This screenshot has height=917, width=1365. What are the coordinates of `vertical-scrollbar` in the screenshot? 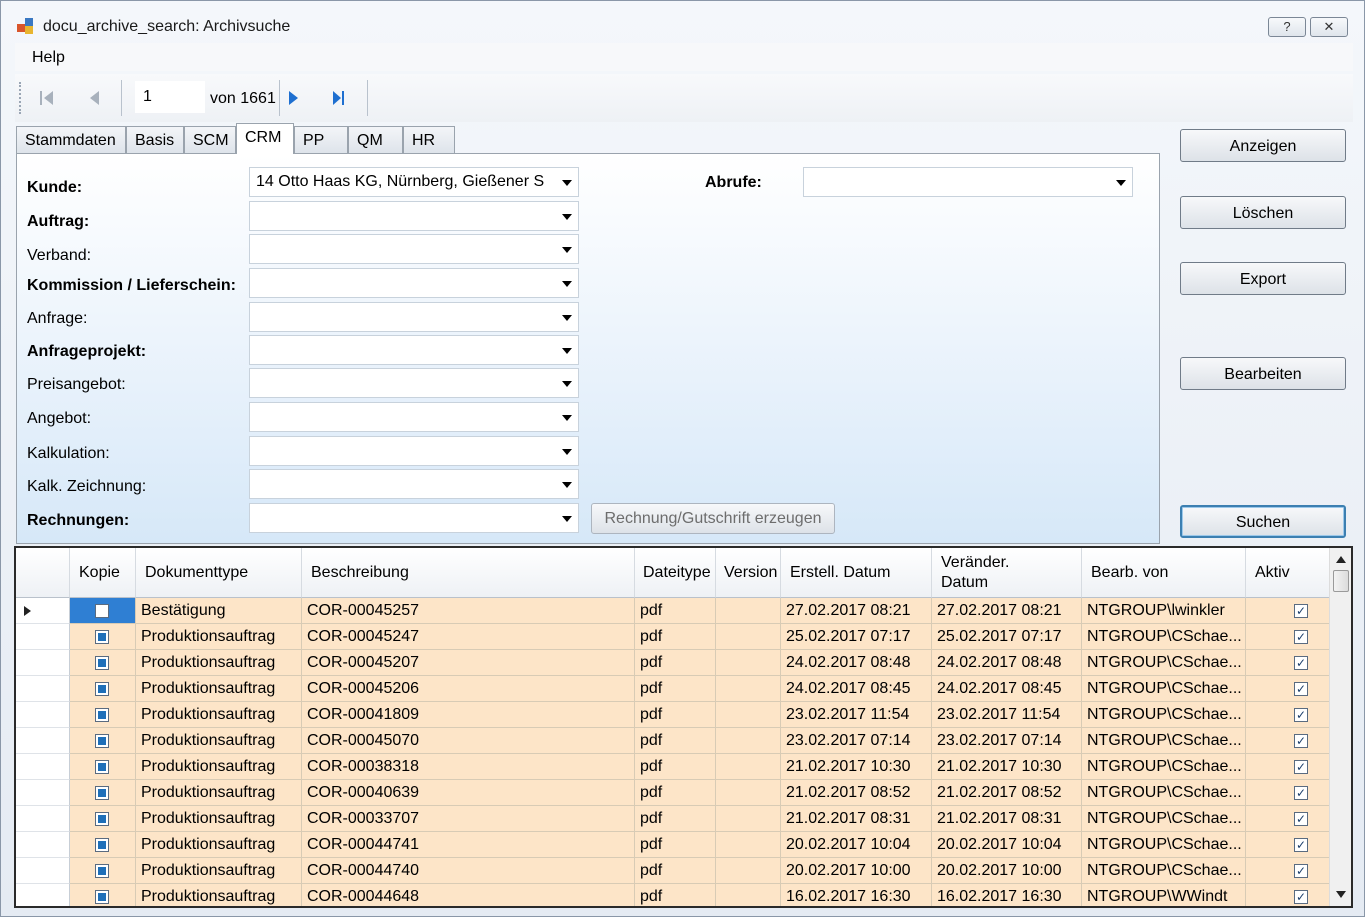 It's located at (1340, 727).